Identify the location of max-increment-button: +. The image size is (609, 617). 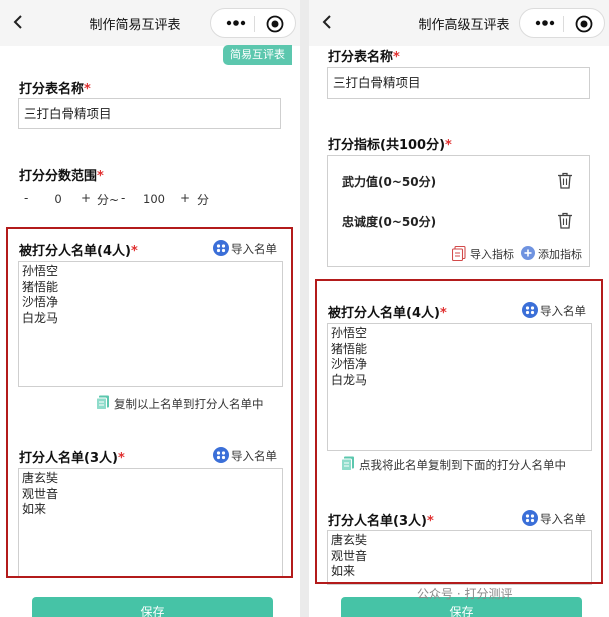
(185, 198).